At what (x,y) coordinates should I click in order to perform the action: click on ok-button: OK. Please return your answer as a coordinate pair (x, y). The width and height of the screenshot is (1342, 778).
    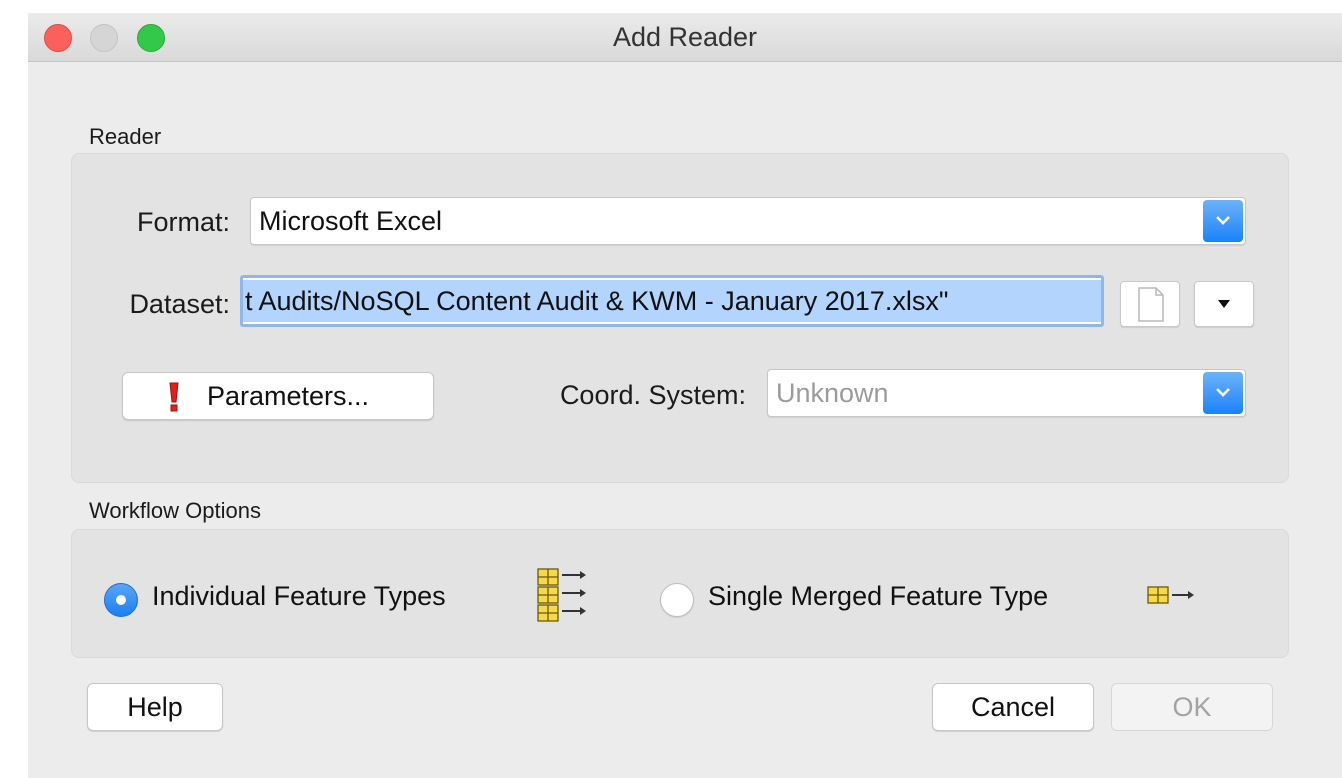
    Looking at the image, I should click on (1192, 707).